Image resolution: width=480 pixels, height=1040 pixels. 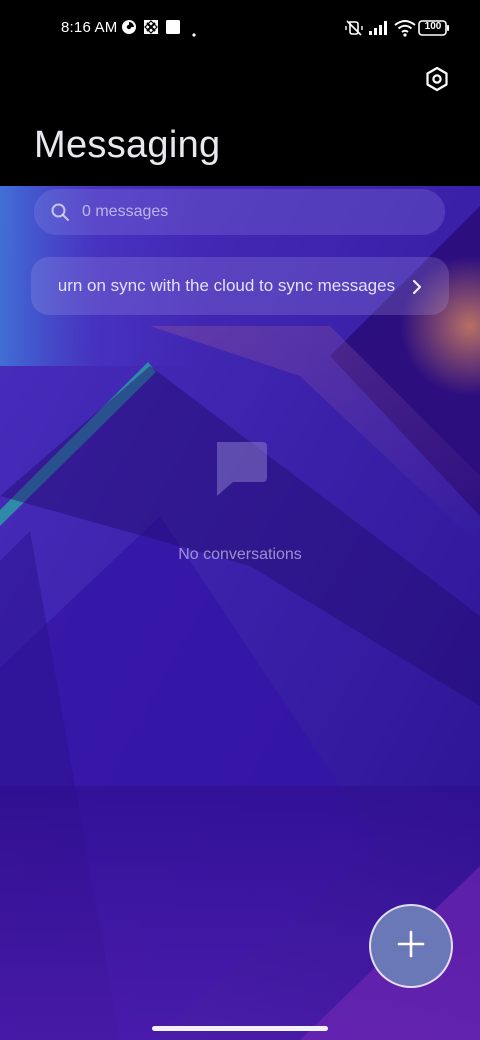 I want to click on app-notification-icon, so click(x=151, y=29).